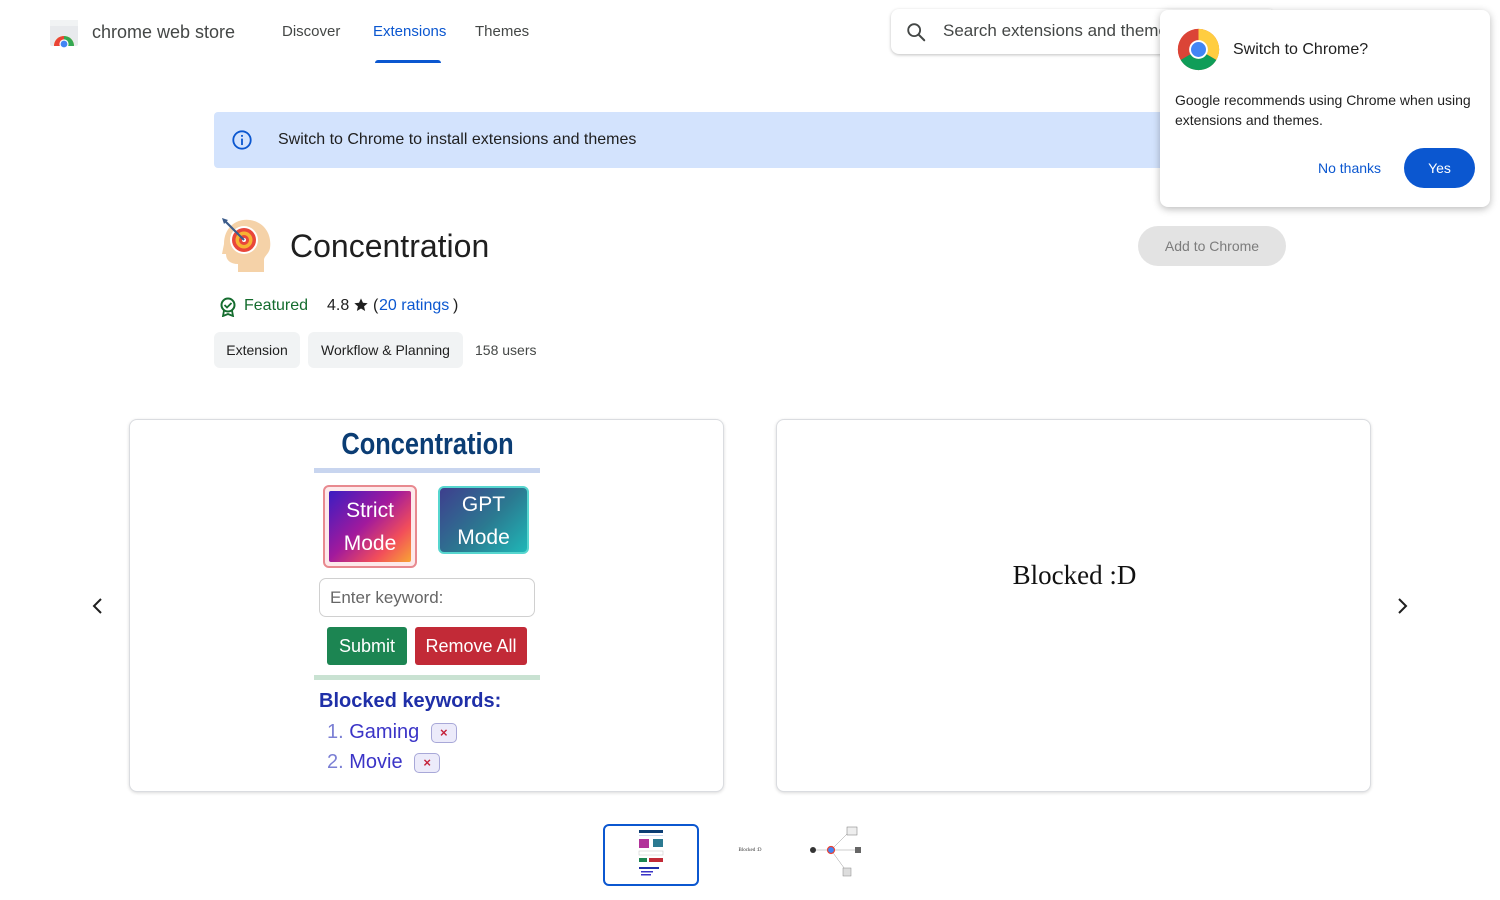 Image resolution: width=1500 pixels, height=900 pixels. Describe the element at coordinates (427, 597) in the screenshot. I see `slide1-keyword-input: Enter keyword:` at that location.